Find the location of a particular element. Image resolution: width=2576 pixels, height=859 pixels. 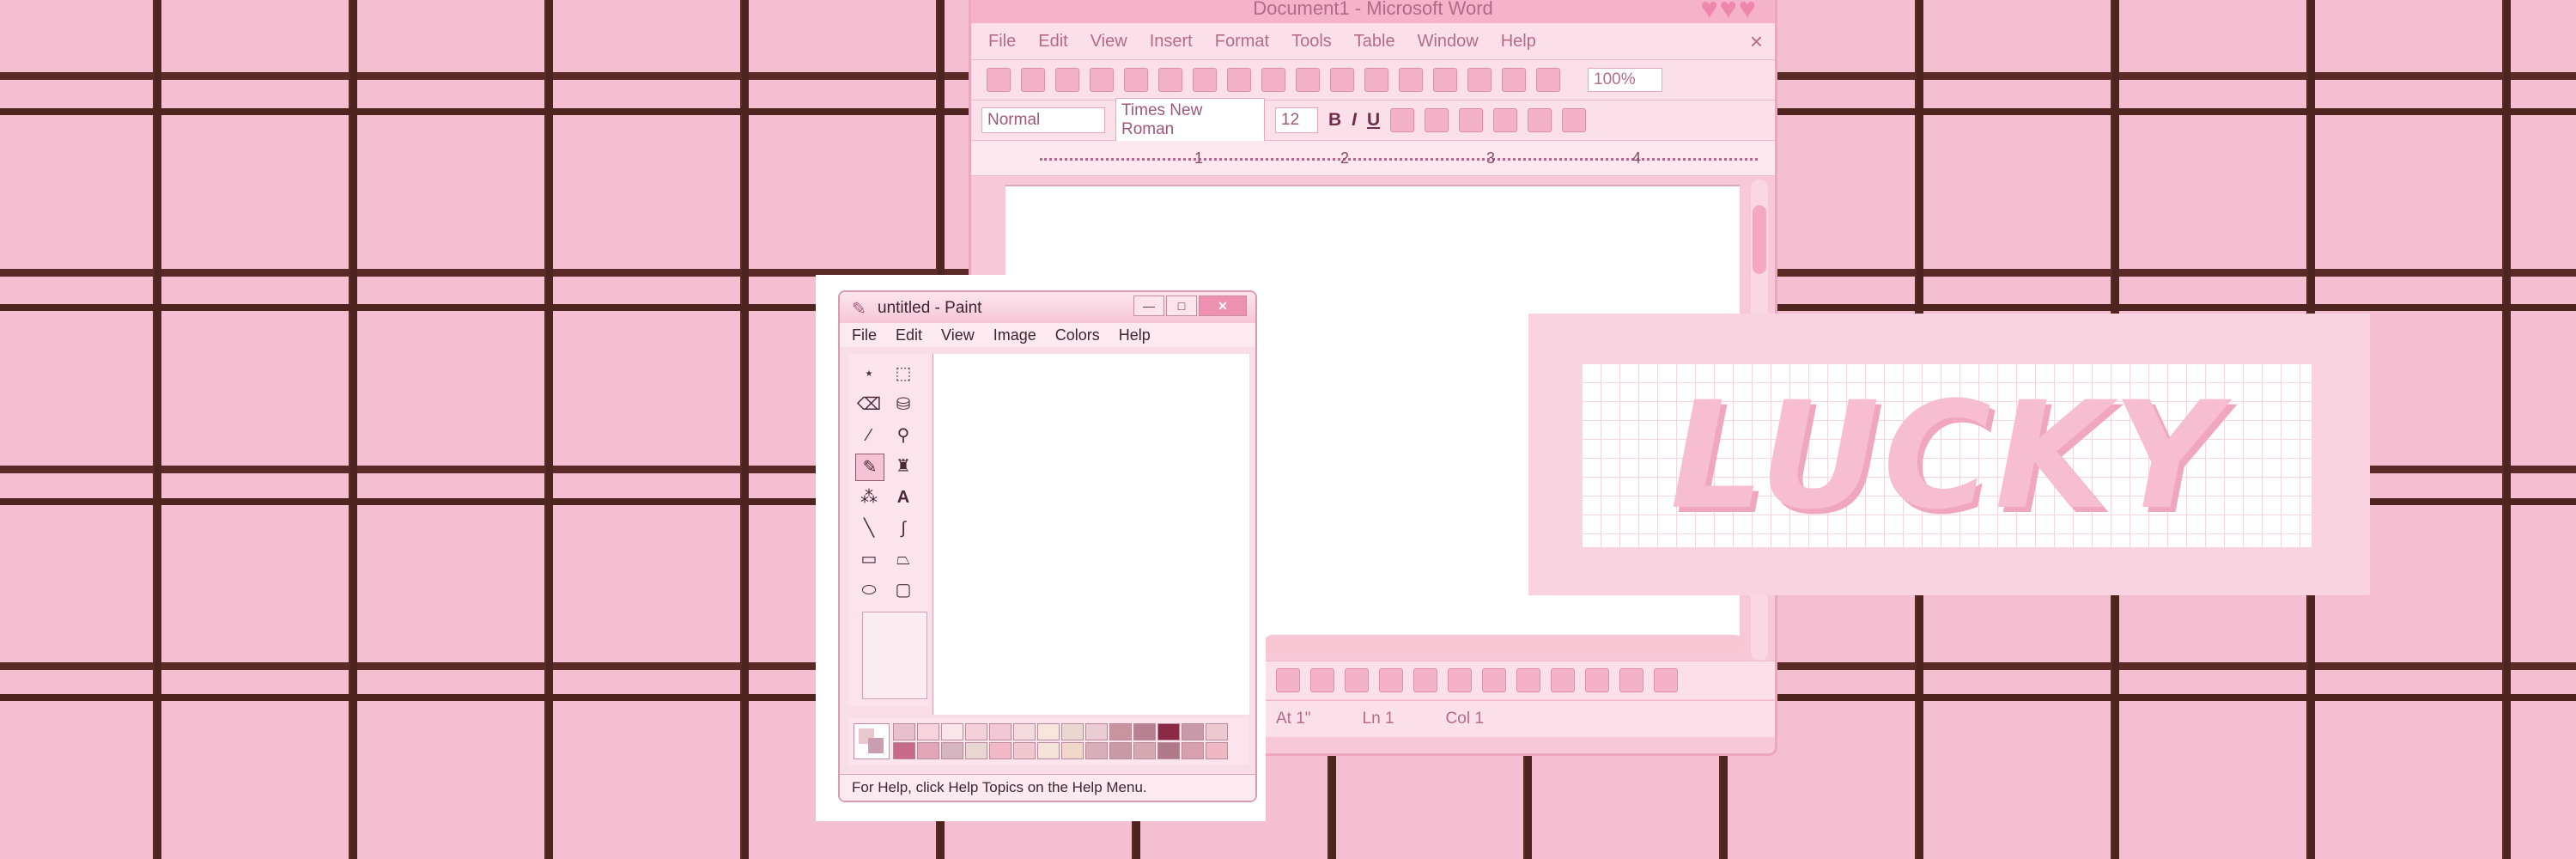

menu-help: Help is located at coordinates (1518, 42).